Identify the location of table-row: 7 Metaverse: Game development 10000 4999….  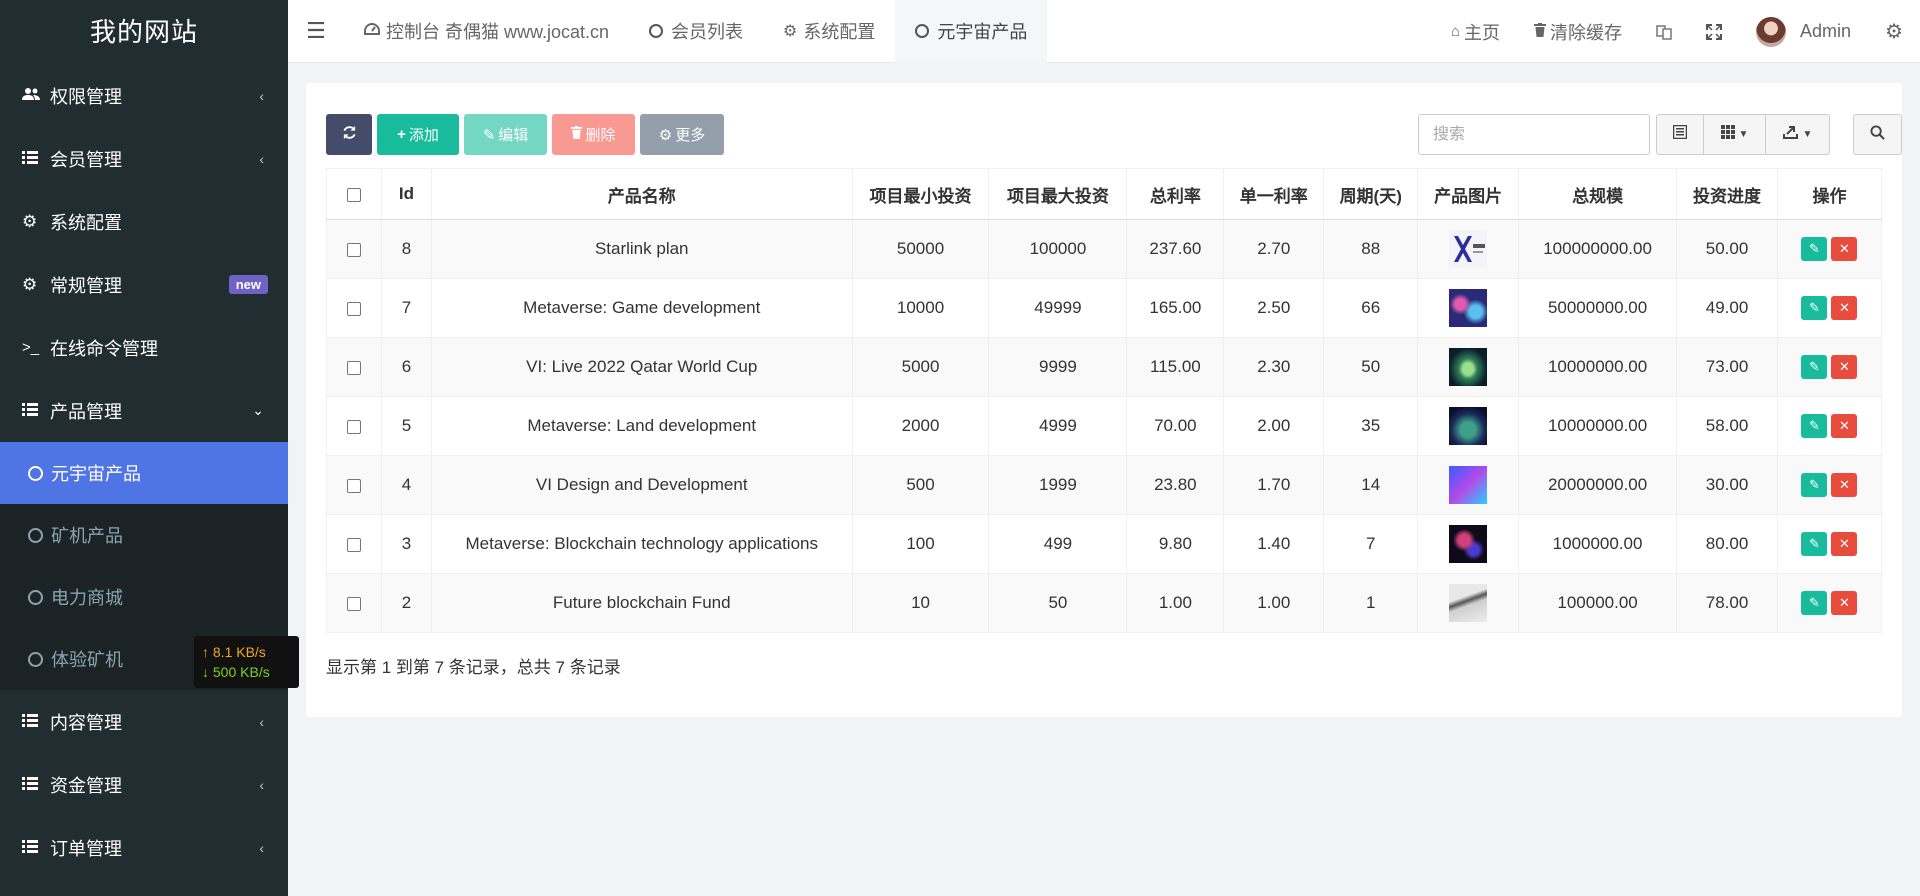
(1104, 308).